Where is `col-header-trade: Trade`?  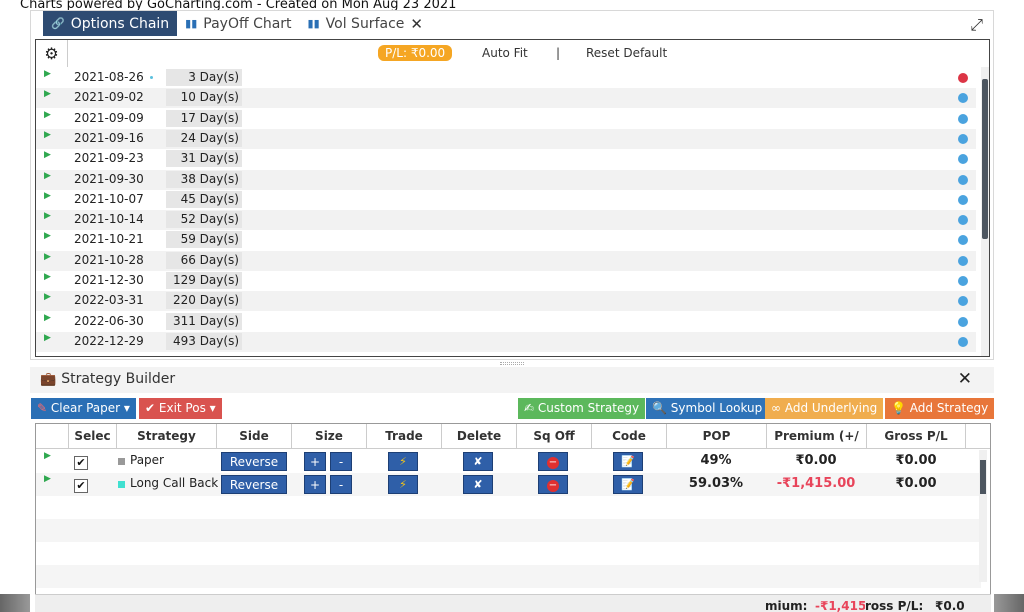 col-header-trade: Trade is located at coordinates (403, 436).